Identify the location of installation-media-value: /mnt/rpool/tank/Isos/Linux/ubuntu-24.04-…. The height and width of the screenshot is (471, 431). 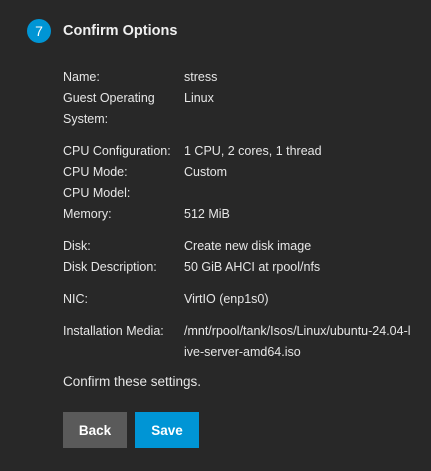
(297, 341).